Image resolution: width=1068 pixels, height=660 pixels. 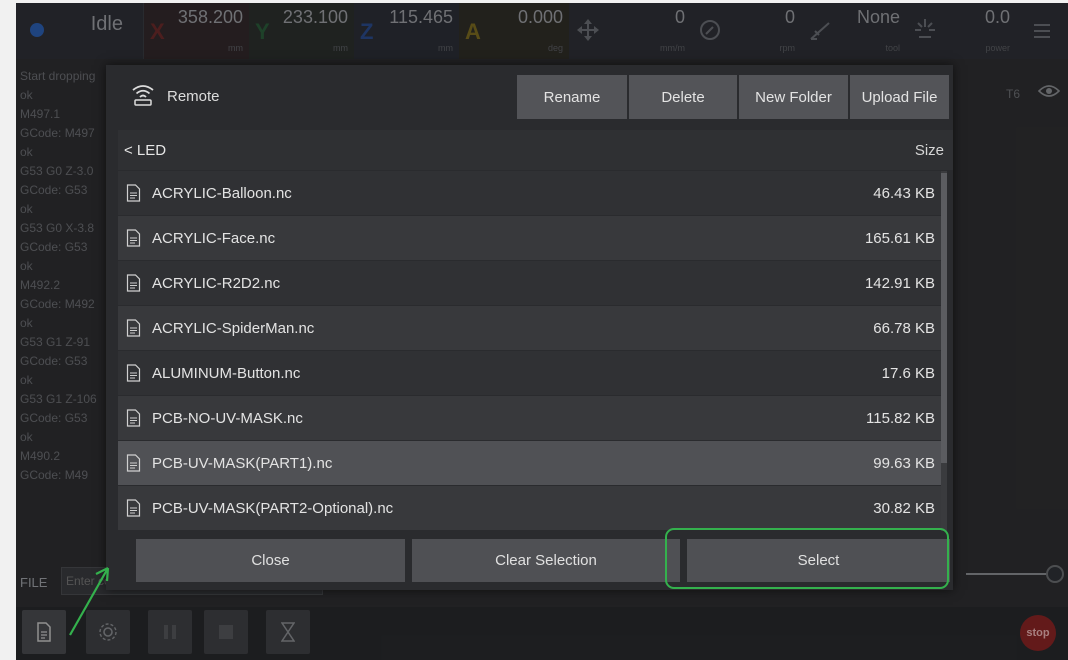 What do you see at coordinates (899, 283) in the screenshot?
I see `file-size: 142.91 KB` at bounding box center [899, 283].